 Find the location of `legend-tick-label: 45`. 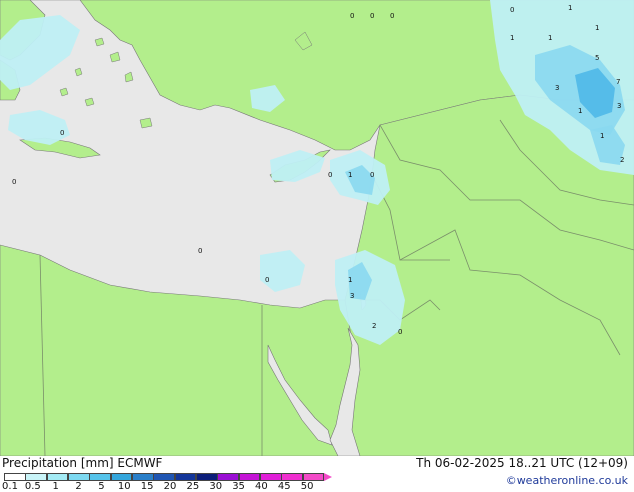

legend-tick-label: 45 is located at coordinates (284, 486).